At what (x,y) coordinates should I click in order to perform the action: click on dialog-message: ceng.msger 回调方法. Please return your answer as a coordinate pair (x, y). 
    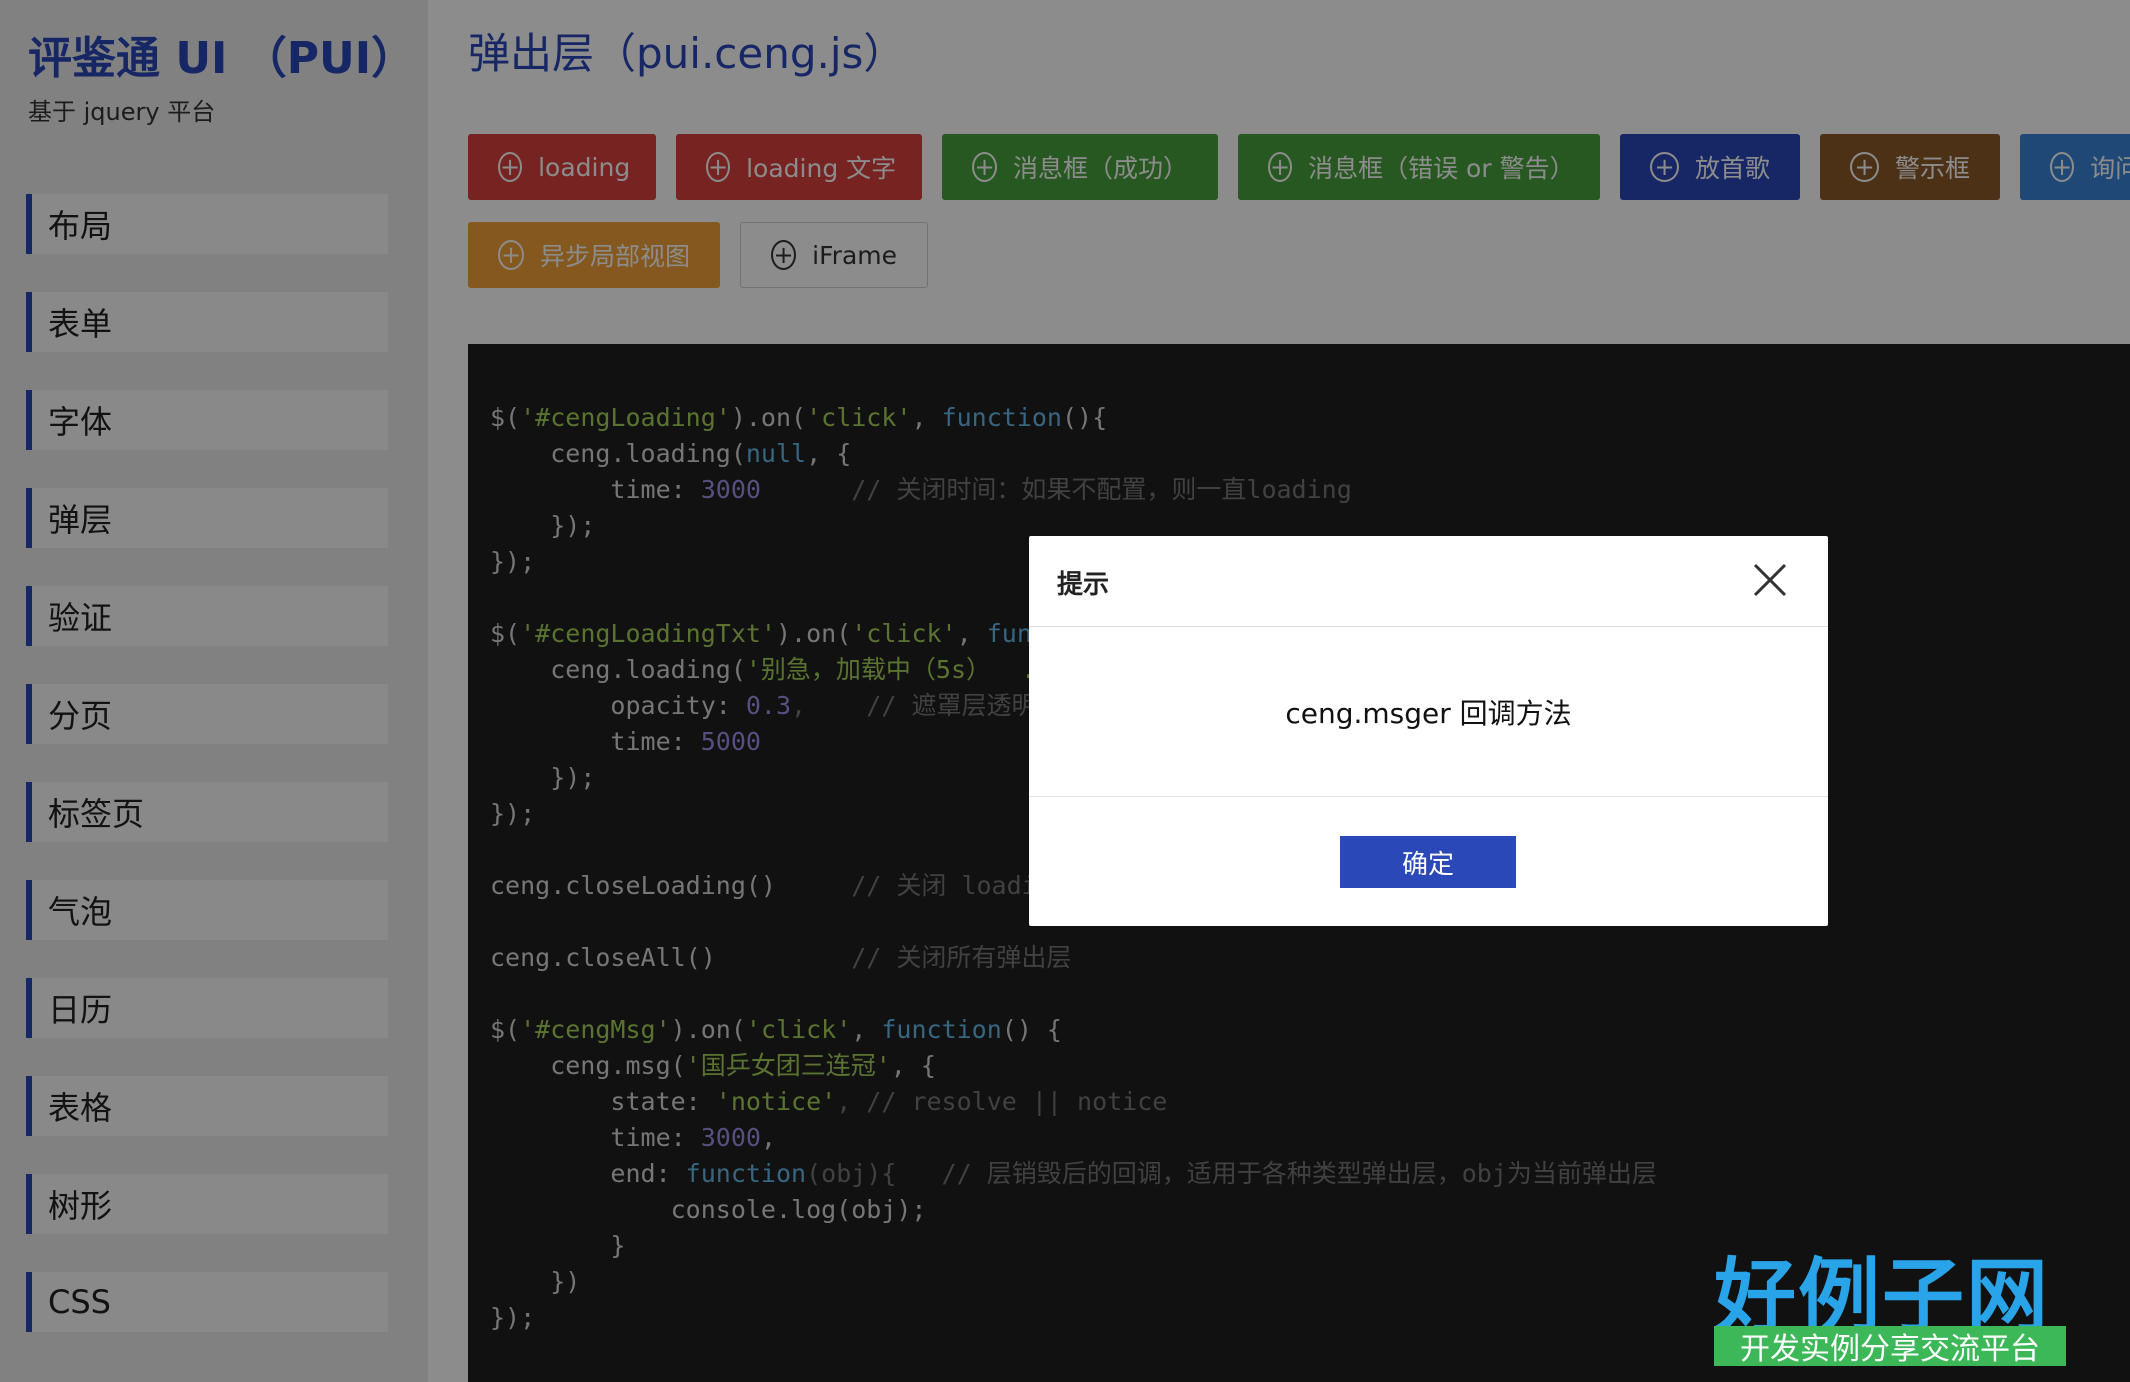
    Looking at the image, I should click on (1428, 713).